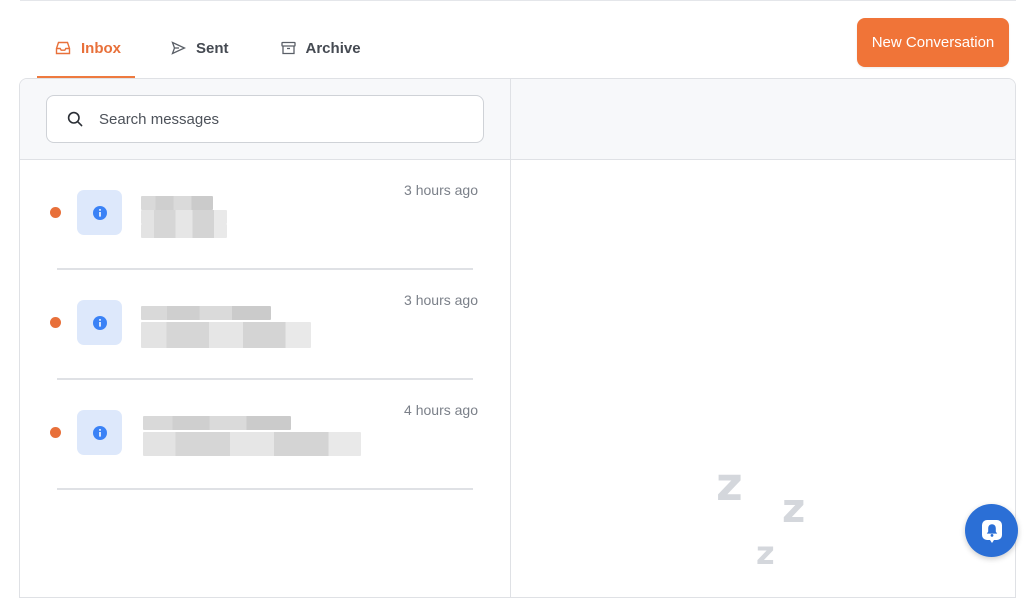  What do you see at coordinates (178, 48) in the screenshot?
I see `send-icon` at bounding box center [178, 48].